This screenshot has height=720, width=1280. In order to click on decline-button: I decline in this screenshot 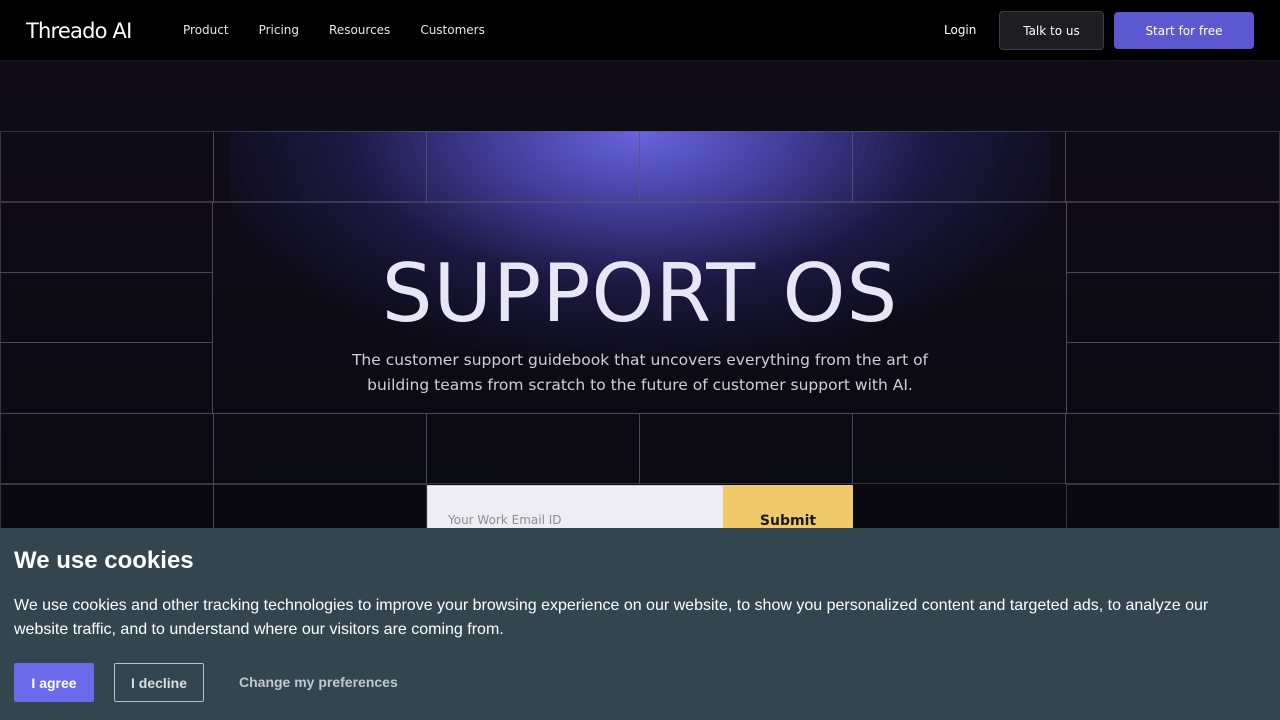, I will do `click(159, 682)`.